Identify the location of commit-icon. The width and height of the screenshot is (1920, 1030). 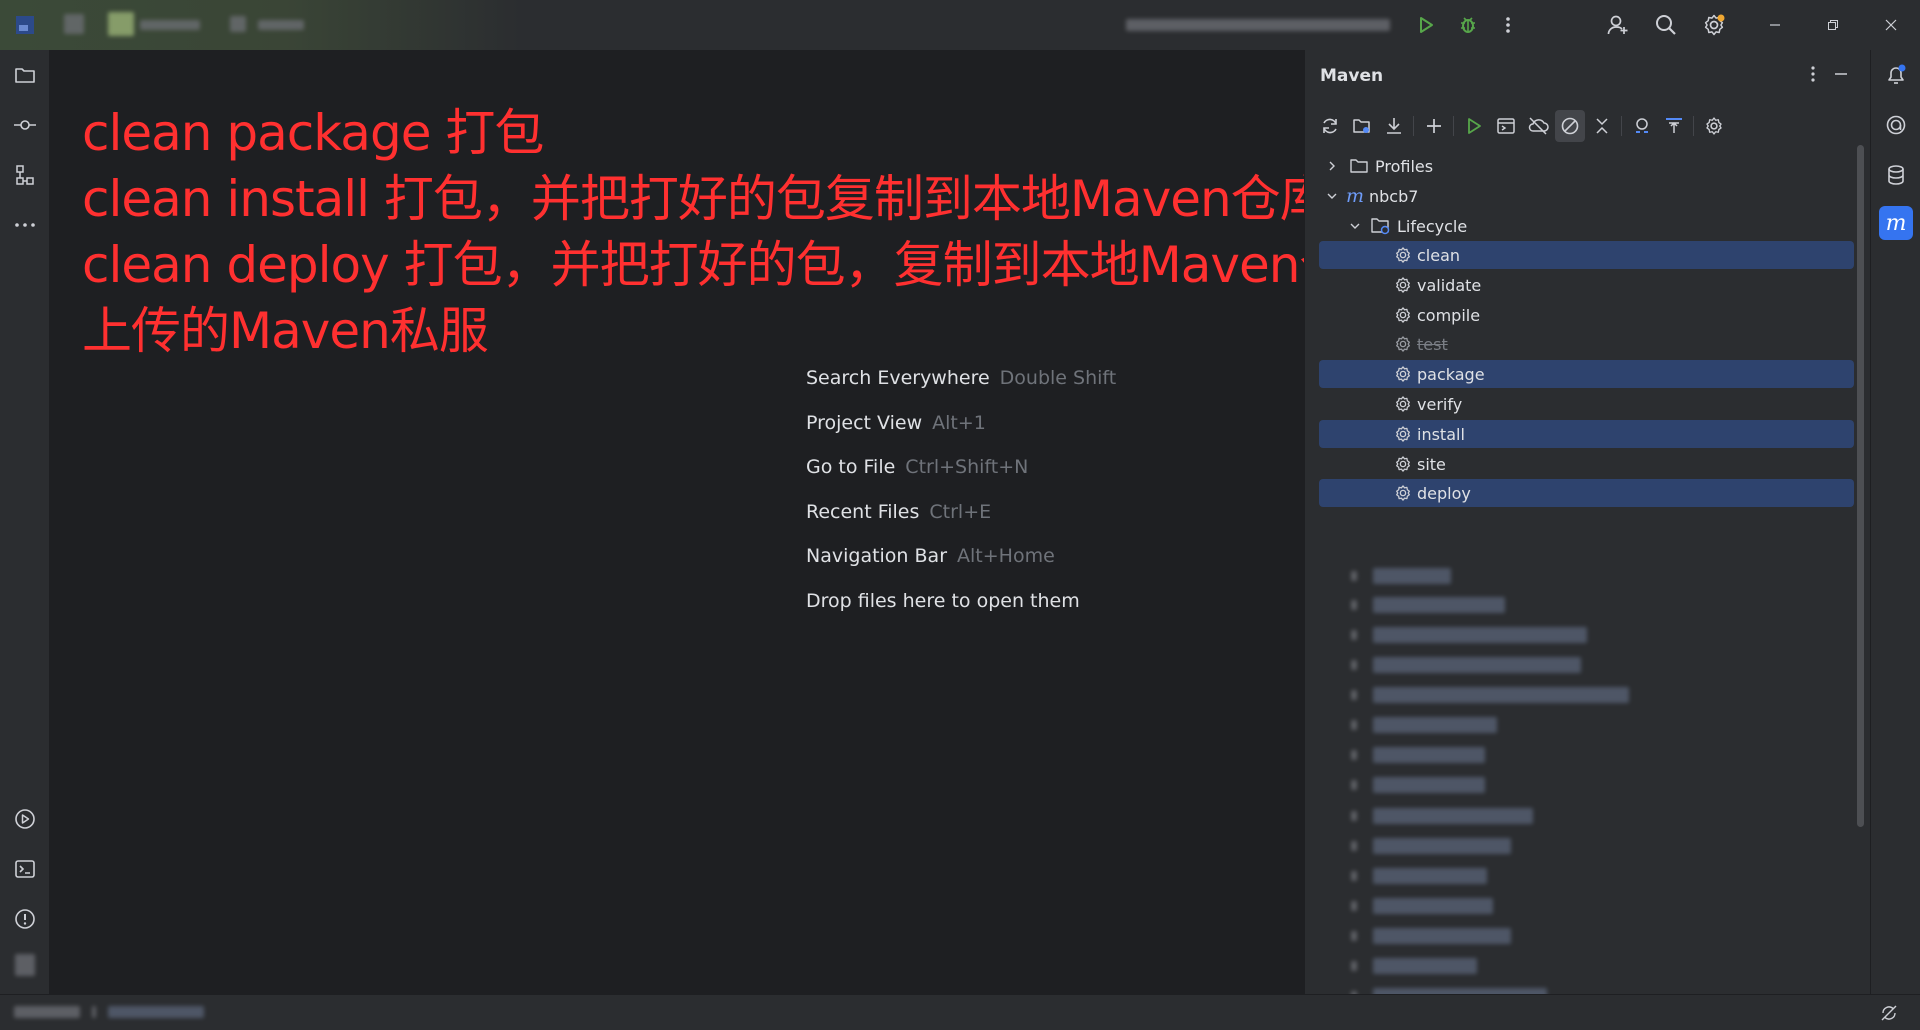
(25, 125).